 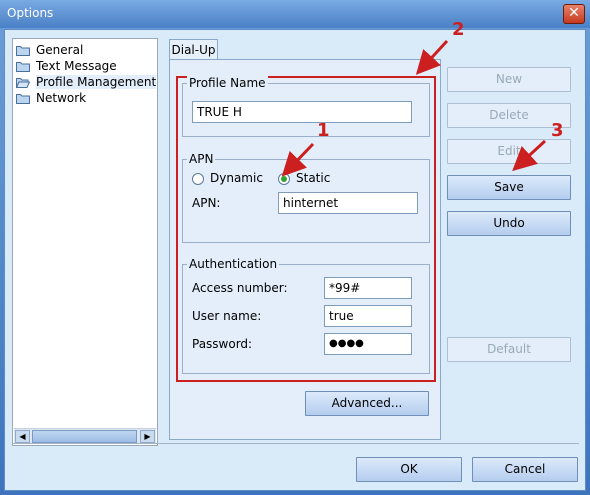 I want to click on arrow-to-save-button, so click(x=529, y=155).